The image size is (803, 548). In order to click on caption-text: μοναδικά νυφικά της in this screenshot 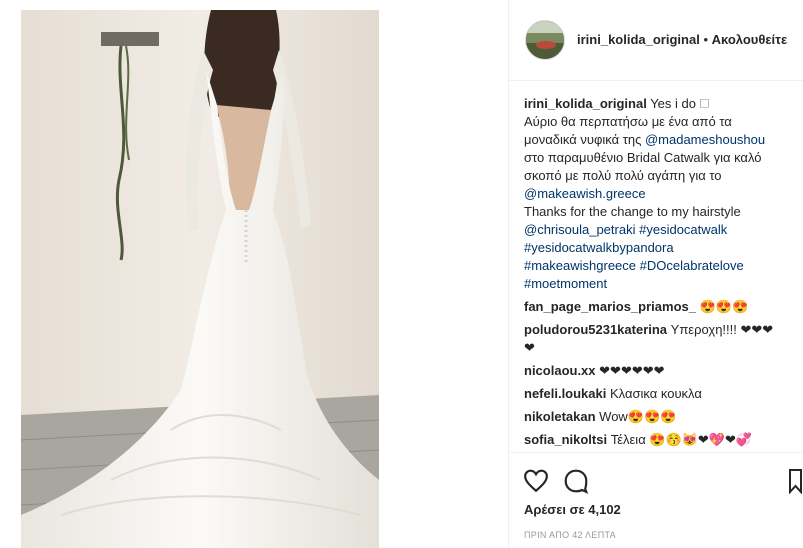, I will do `click(584, 139)`.